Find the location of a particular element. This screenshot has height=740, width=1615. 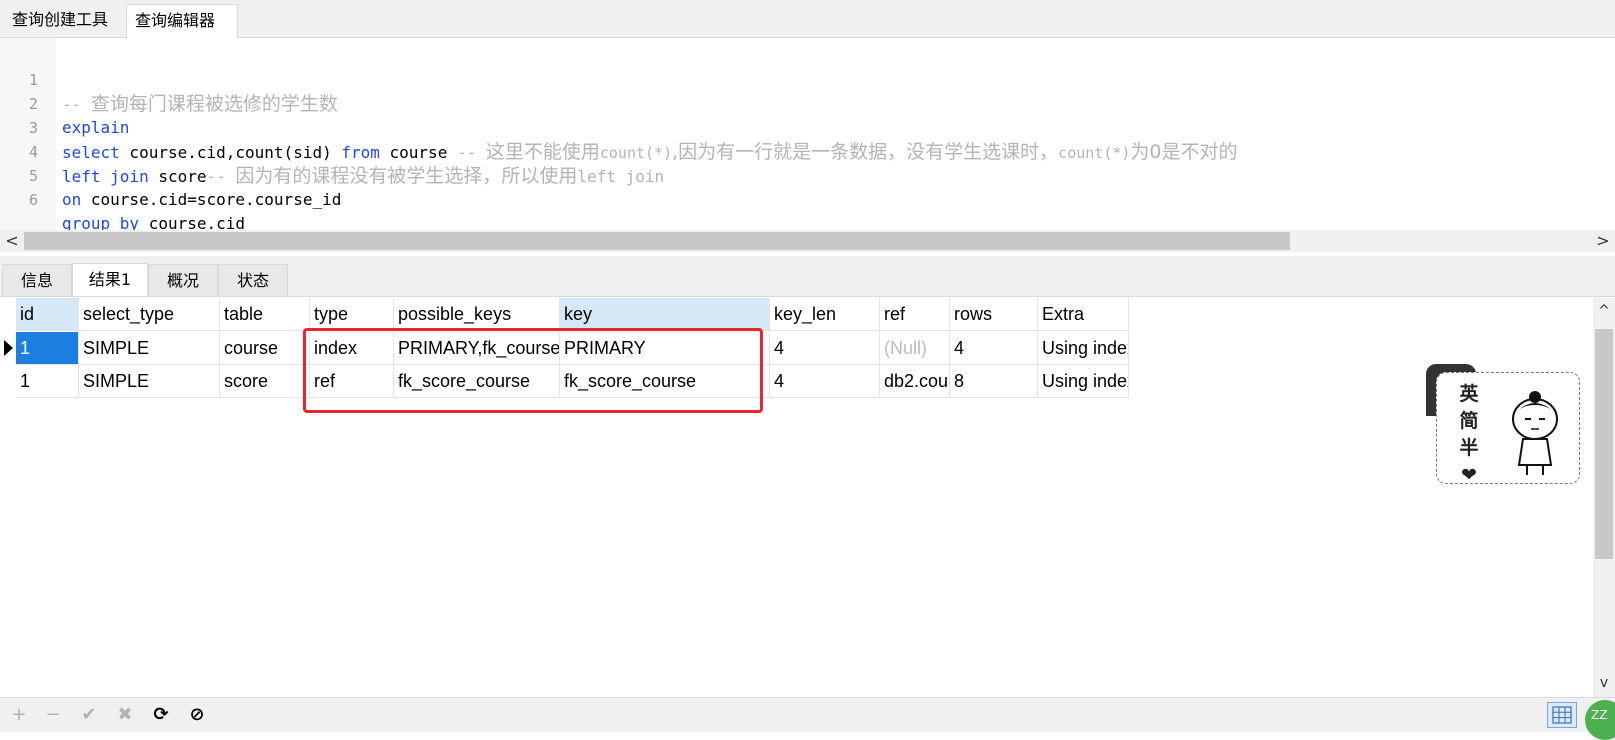

scroll-up-icon: ^ is located at coordinates (1604, 311).